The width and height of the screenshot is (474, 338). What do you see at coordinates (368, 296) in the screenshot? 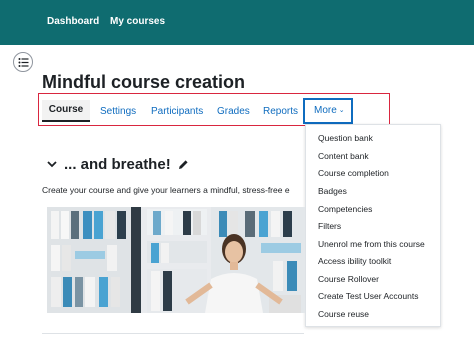
I see `menu-item-create-test-users: Create Test User Accounts` at bounding box center [368, 296].